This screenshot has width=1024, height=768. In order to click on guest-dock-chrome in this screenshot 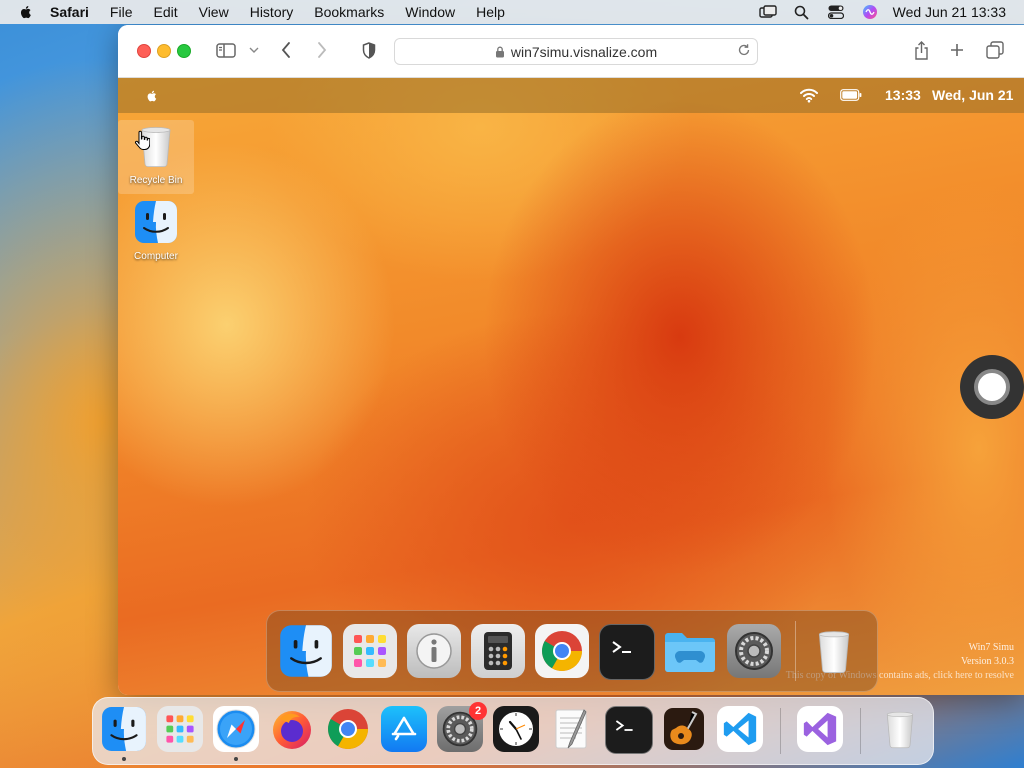, I will do `click(562, 651)`.